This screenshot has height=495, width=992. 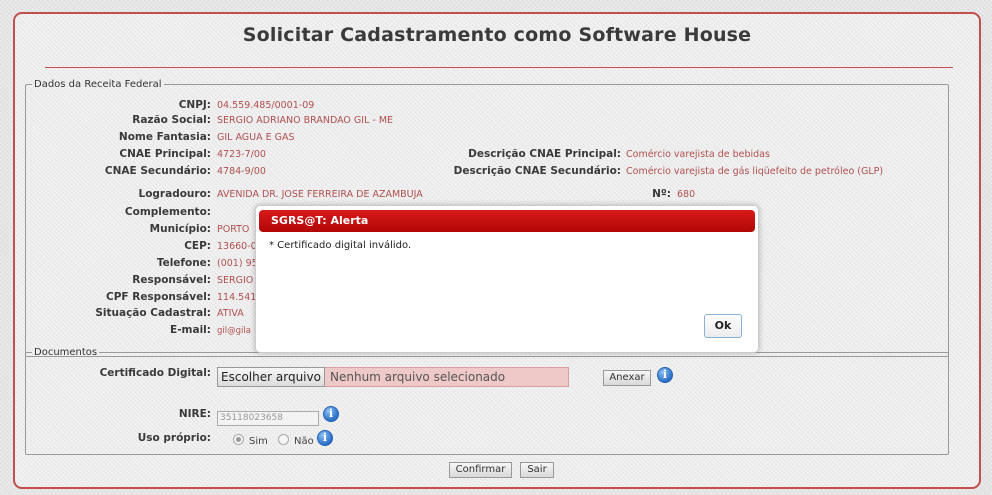 What do you see at coordinates (165, 154) in the screenshot?
I see `cnae-principal-label: CNAE Principal:` at bounding box center [165, 154].